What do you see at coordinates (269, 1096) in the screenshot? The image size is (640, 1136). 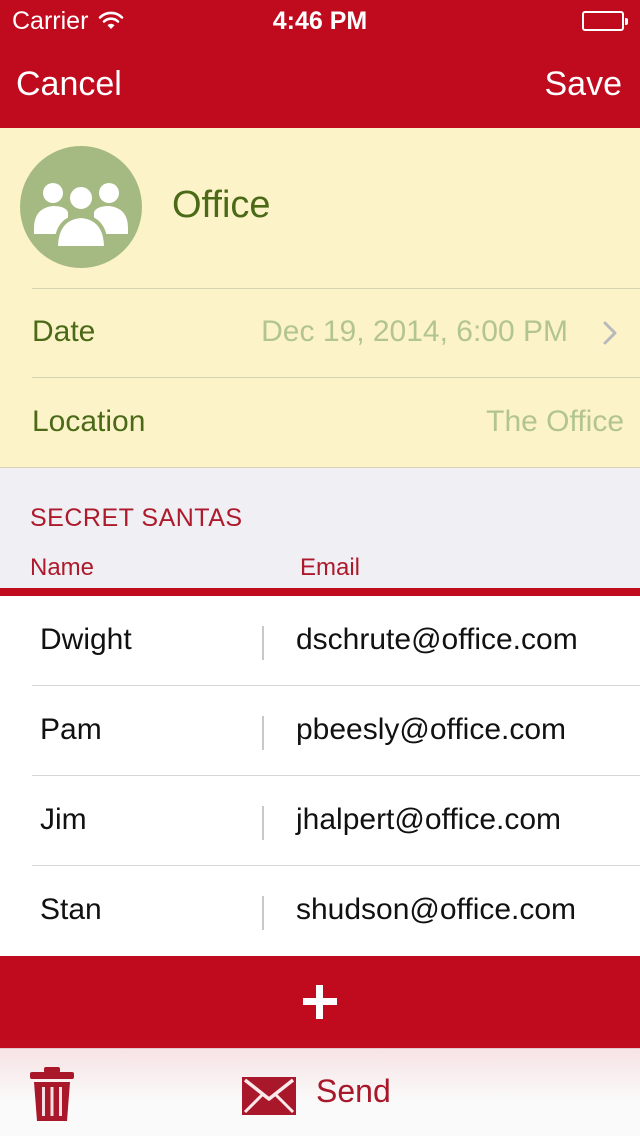 I see `envelope-icon` at bounding box center [269, 1096].